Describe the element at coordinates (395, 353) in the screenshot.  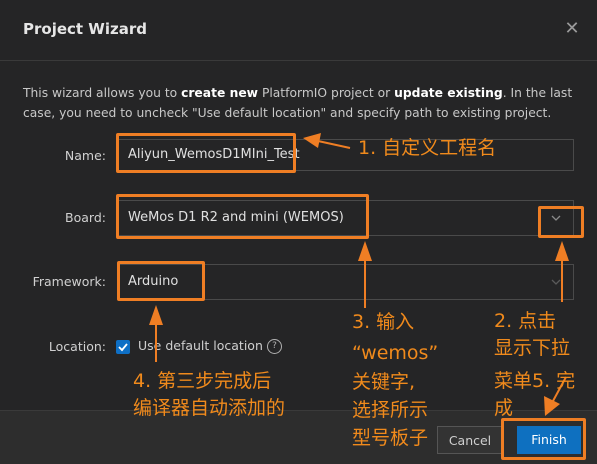
I see `annotation-3-line2: “wemos”` at that location.